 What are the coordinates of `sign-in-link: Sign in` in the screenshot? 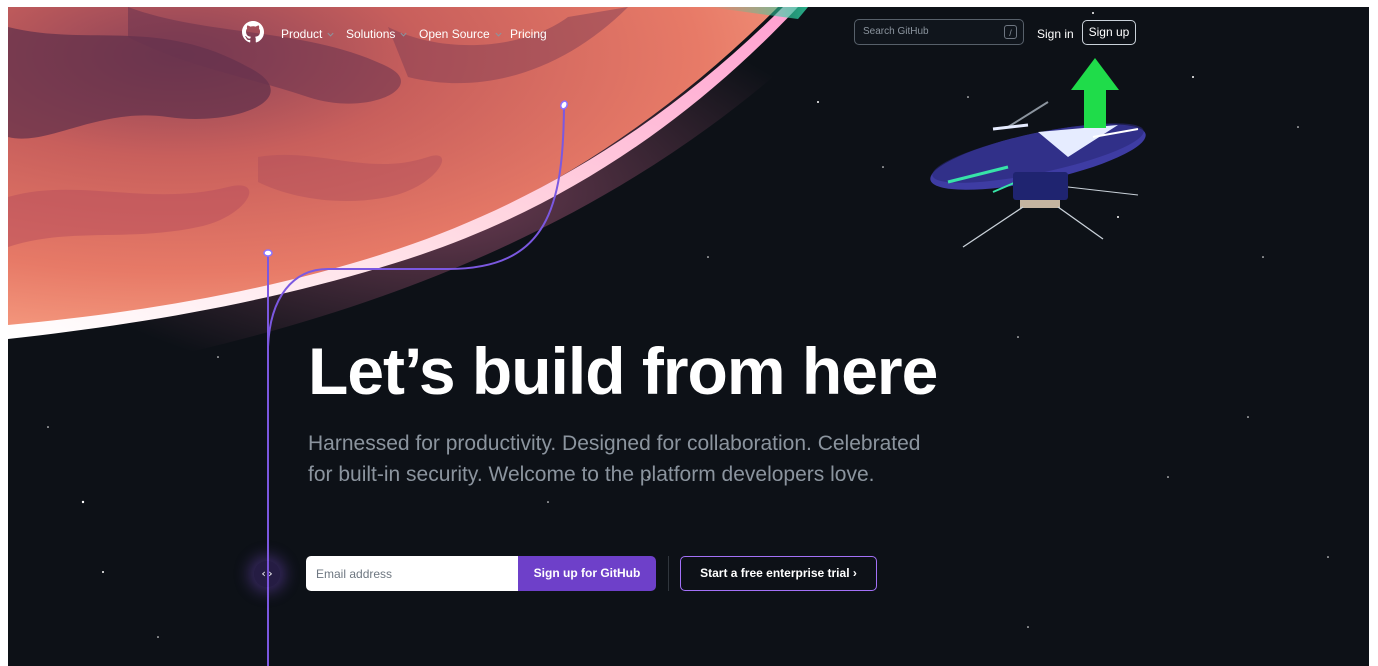 It's located at (1055, 34).